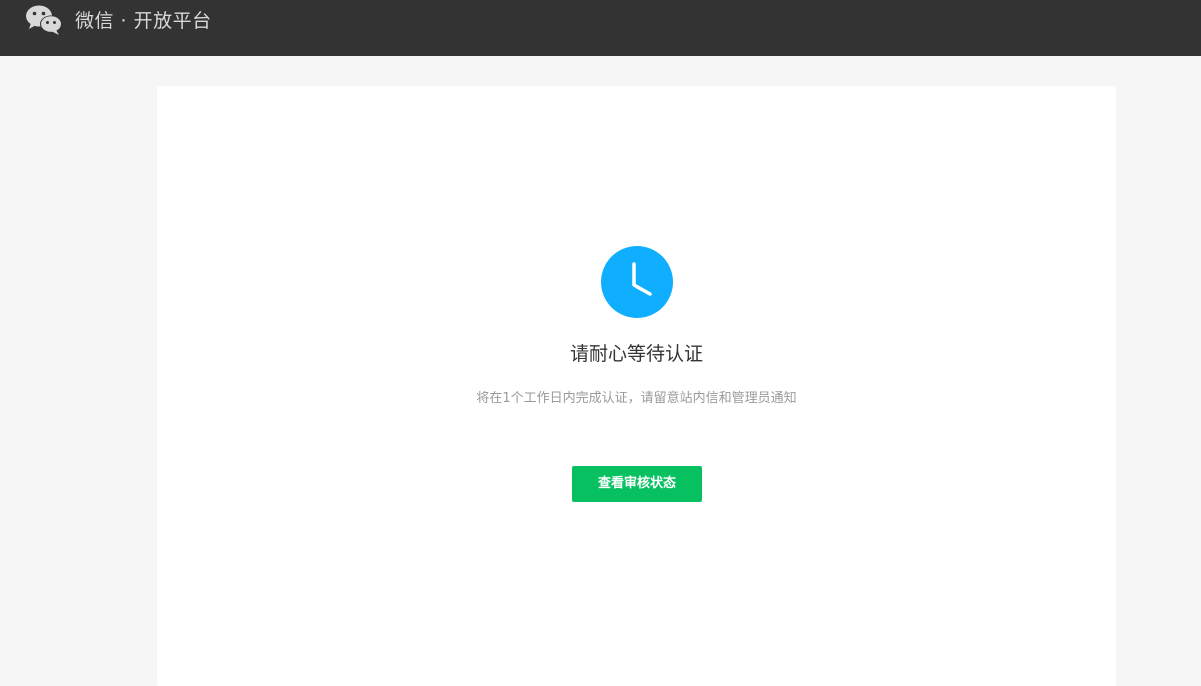  I want to click on view-review-status-button: 查看审核状态, so click(637, 484).